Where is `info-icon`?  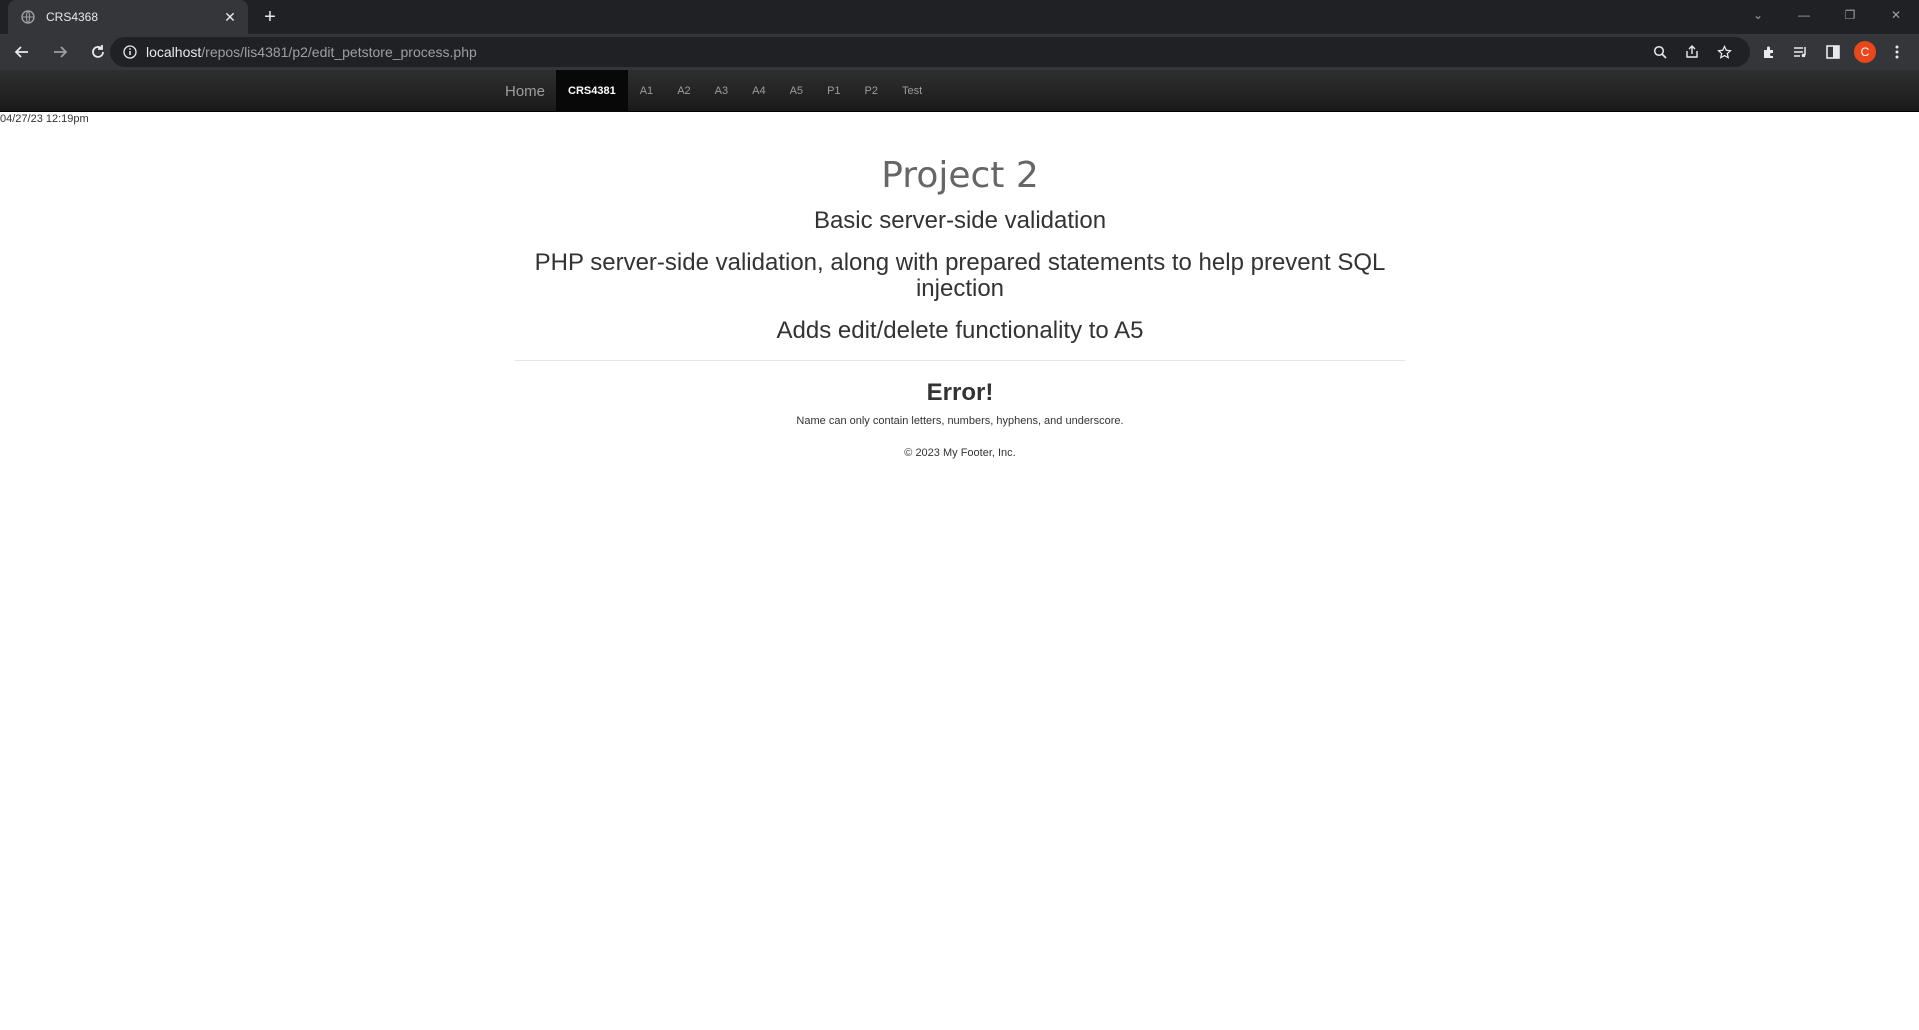
info-icon is located at coordinates (130, 52).